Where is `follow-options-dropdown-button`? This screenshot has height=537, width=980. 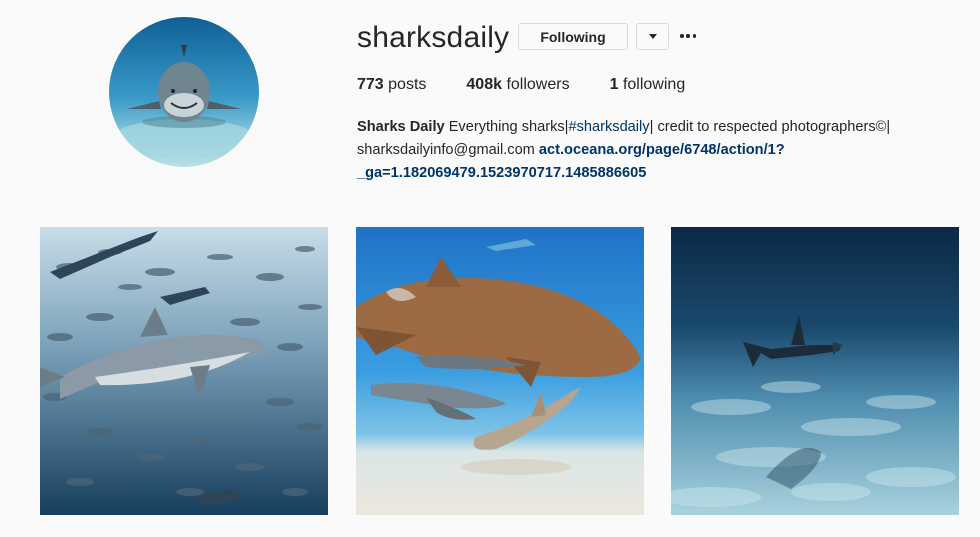
follow-options-dropdown-button is located at coordinates (652, 36).